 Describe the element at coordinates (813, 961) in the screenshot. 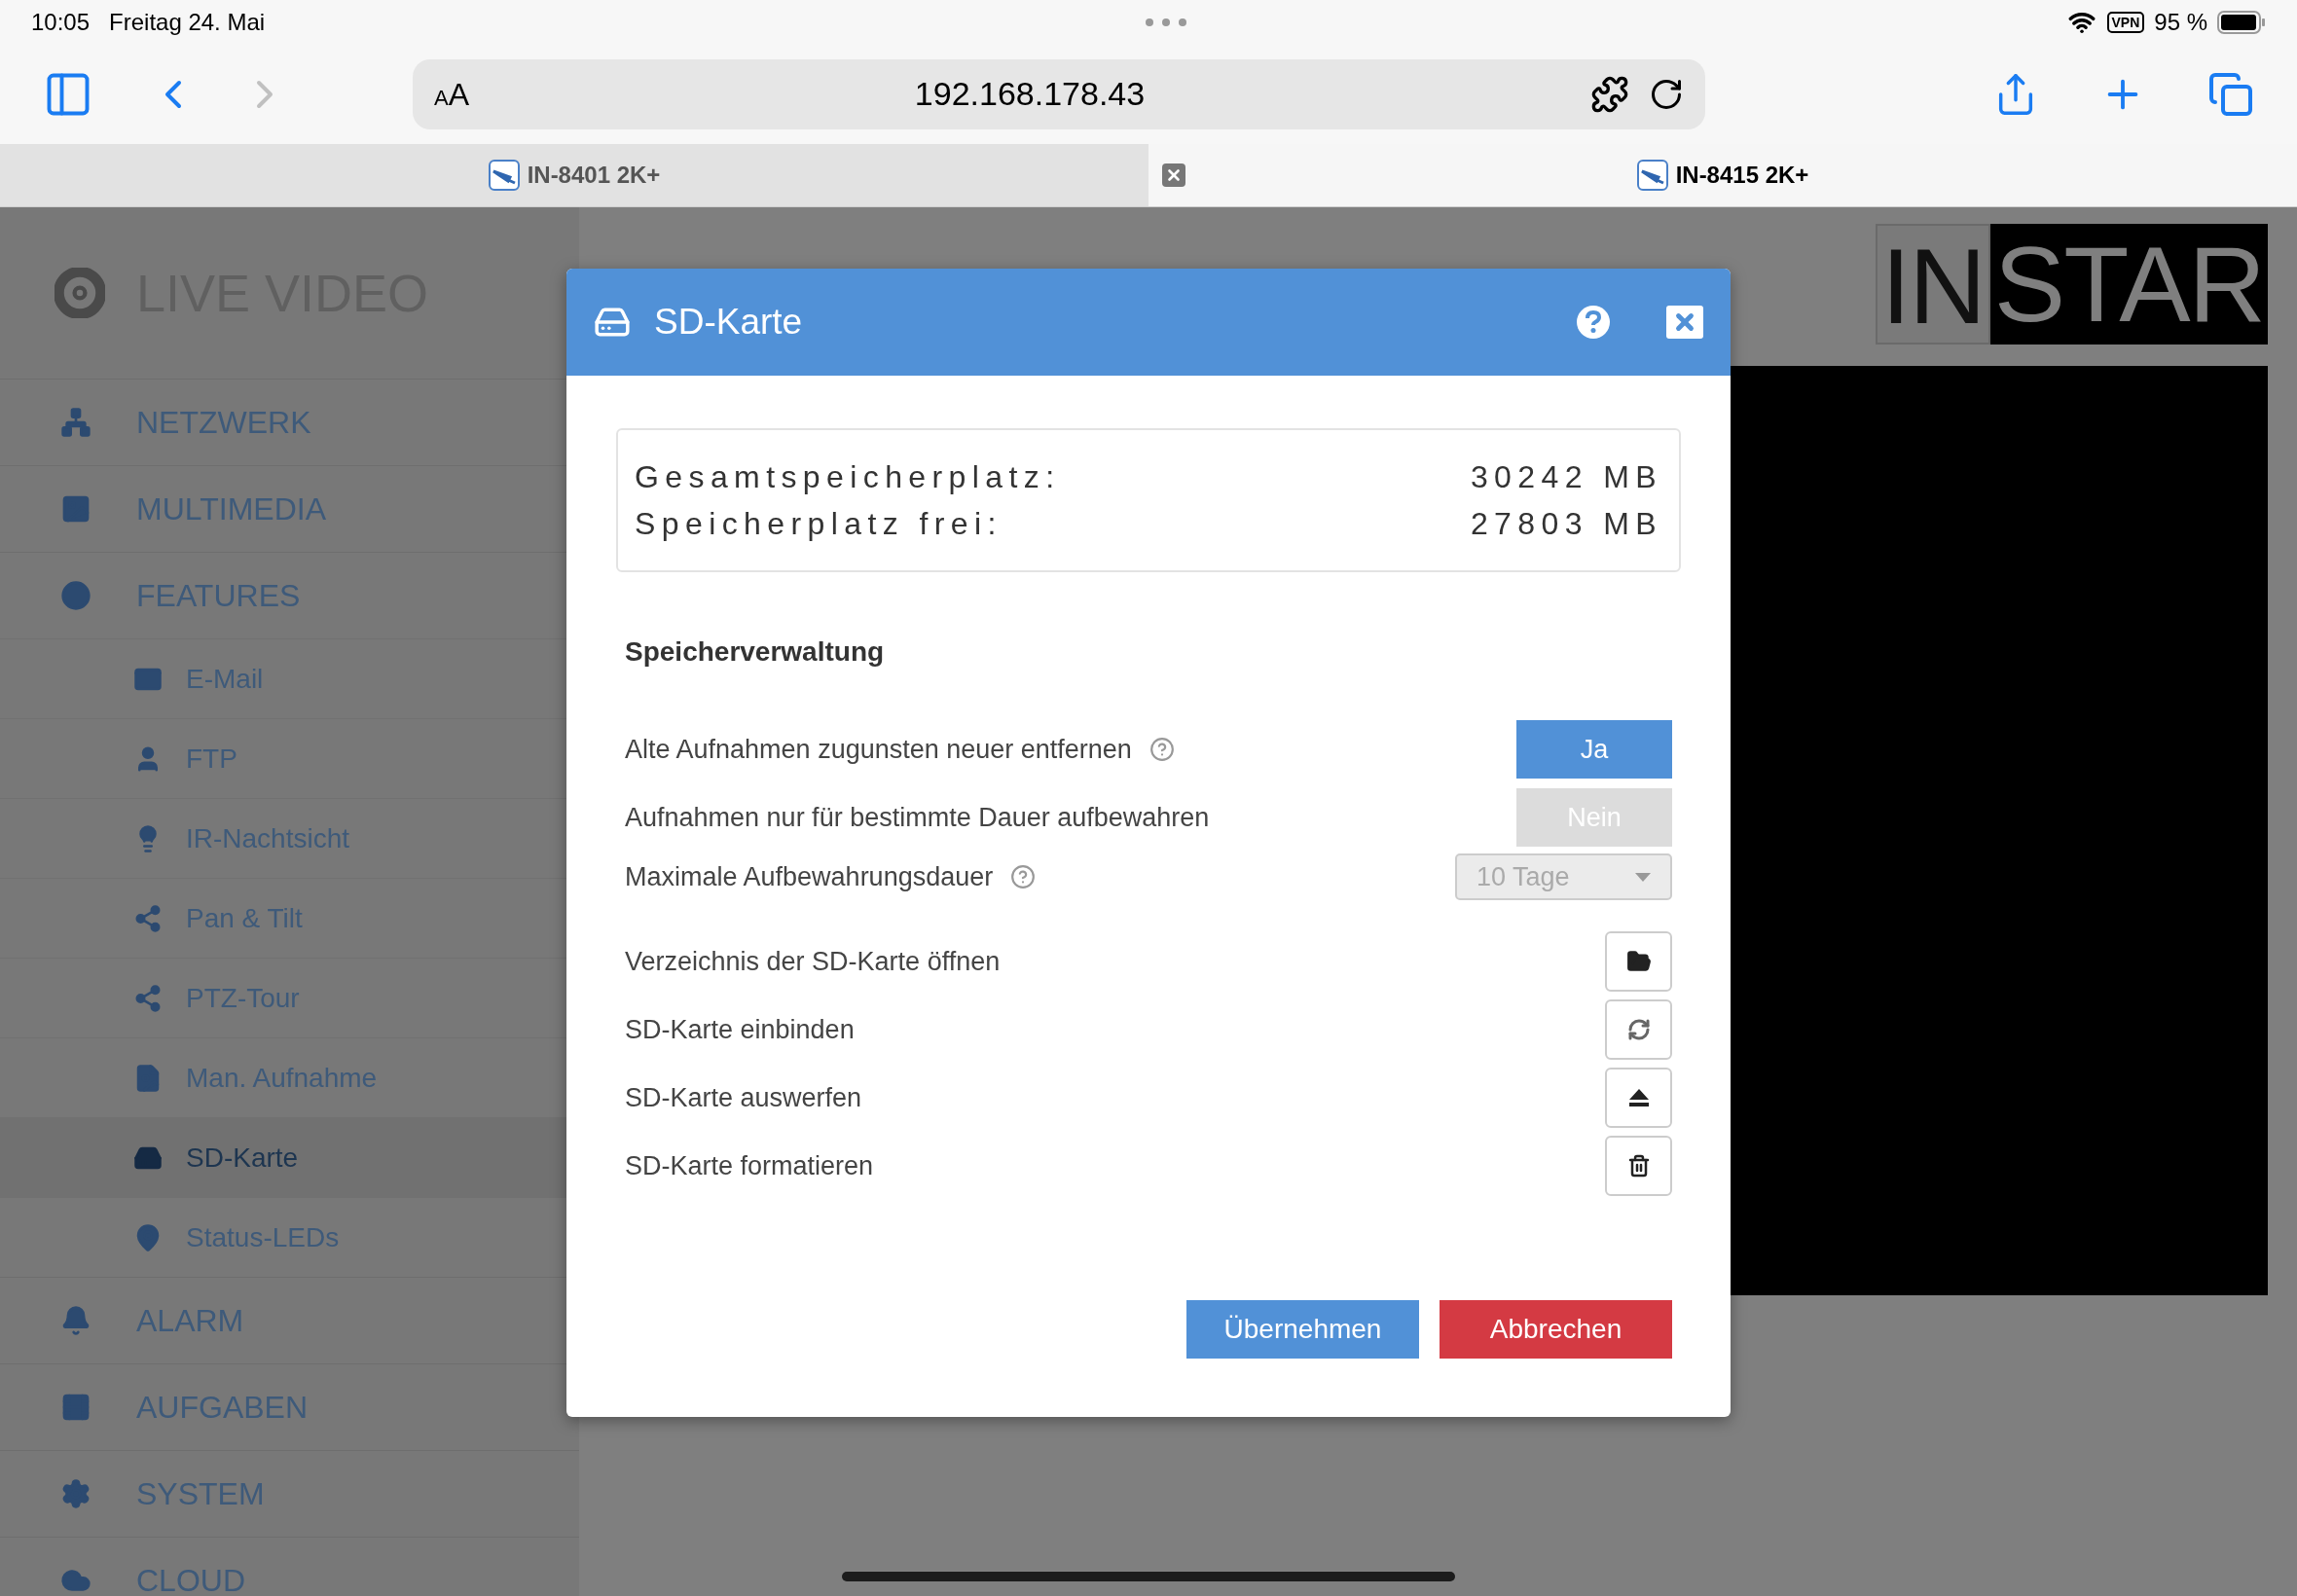

I see `setting-label: Verzeichnis der SD-Karte öffnen` at that location.